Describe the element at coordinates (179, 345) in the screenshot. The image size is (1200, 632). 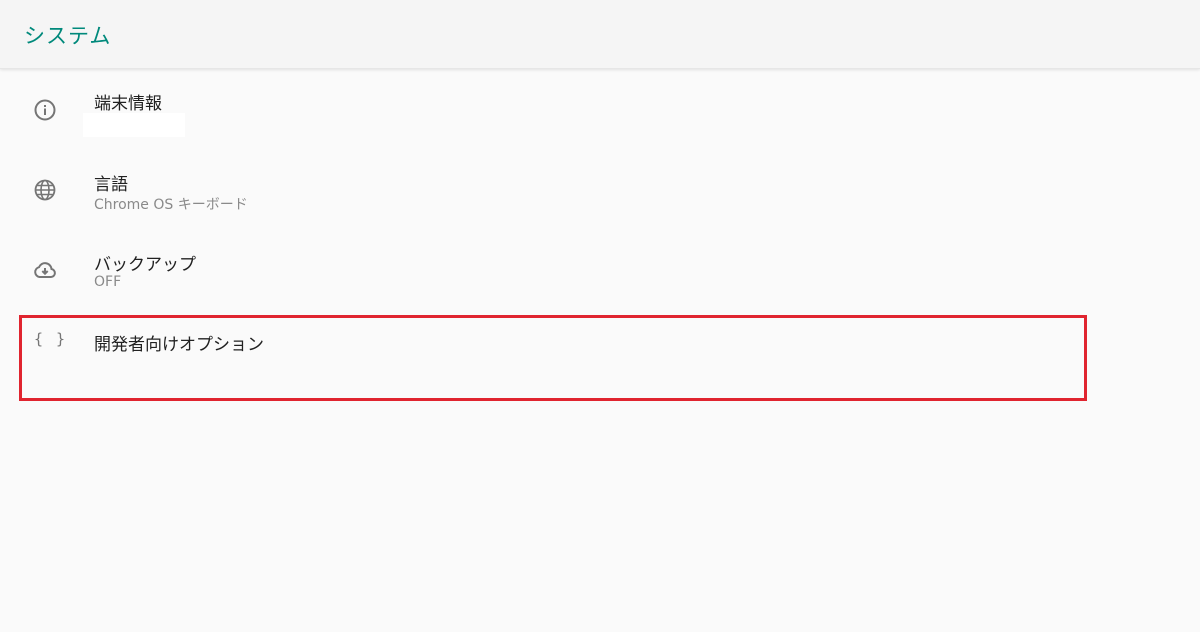
I see `settings-item-title: 開発者向けオプション` at that location.